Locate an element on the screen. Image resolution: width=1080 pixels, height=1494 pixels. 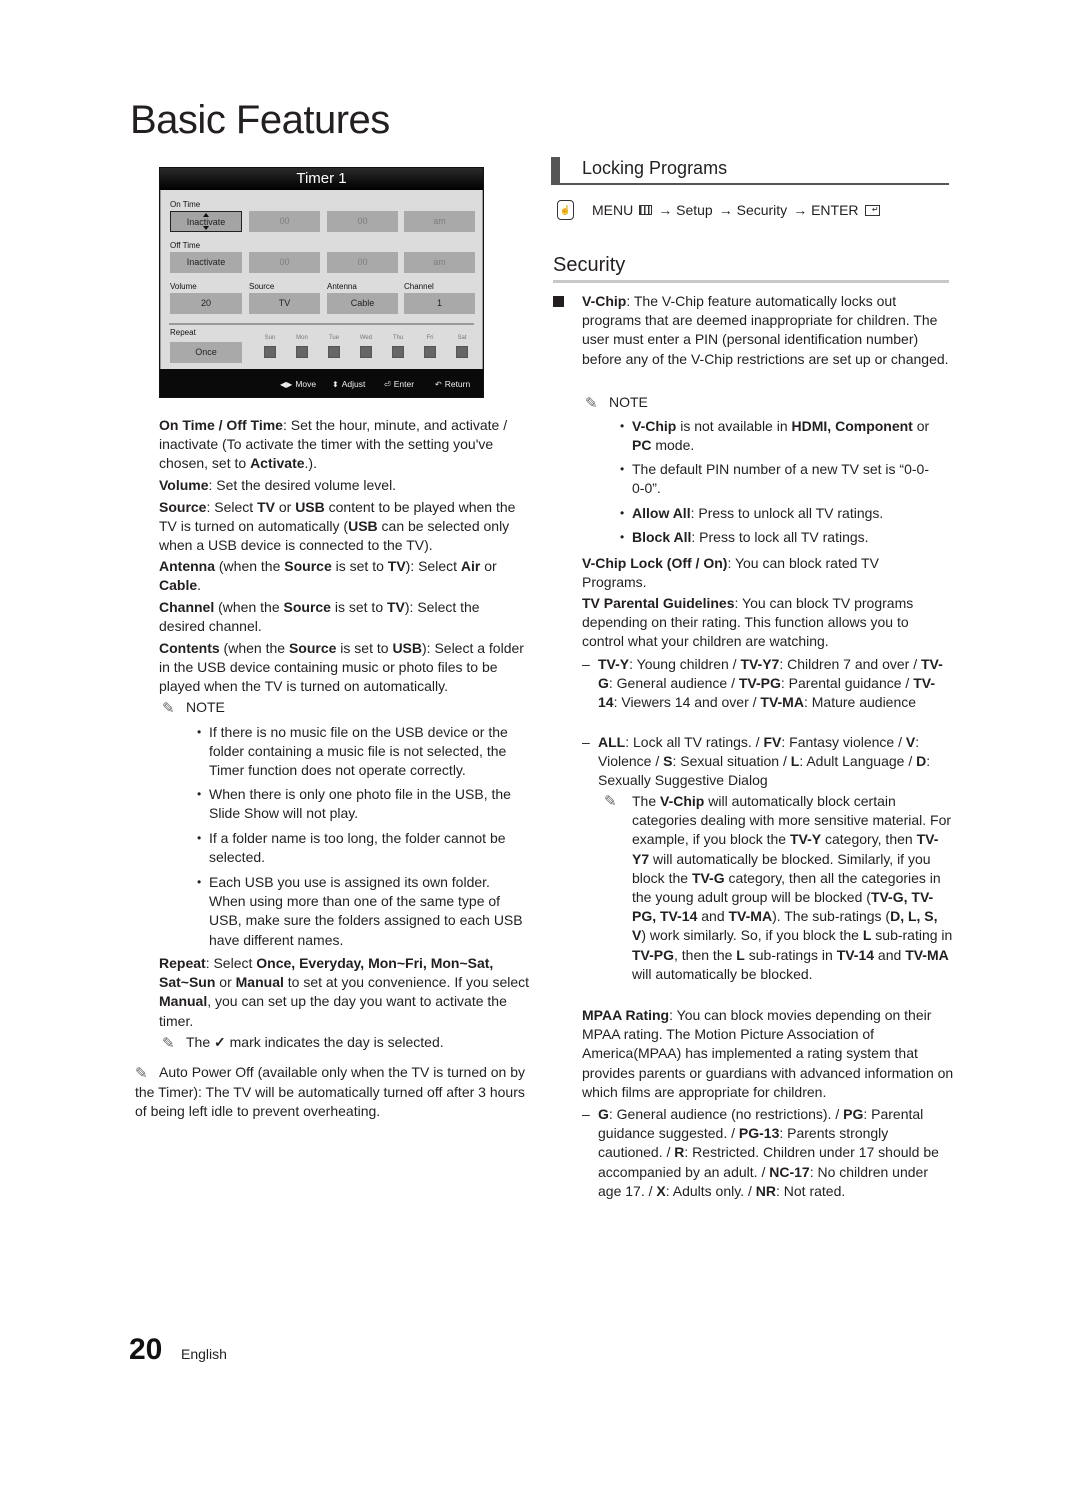
off-time-ampm-field: am is located at coordinates (439, 262).